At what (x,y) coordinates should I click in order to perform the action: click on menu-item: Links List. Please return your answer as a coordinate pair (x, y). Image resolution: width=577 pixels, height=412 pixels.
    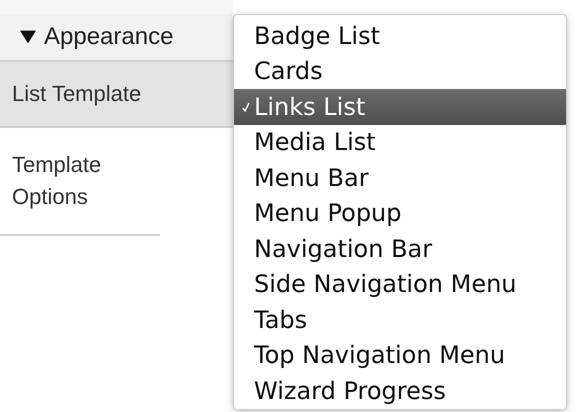
    Looking at the image, I should click on (400, 106).